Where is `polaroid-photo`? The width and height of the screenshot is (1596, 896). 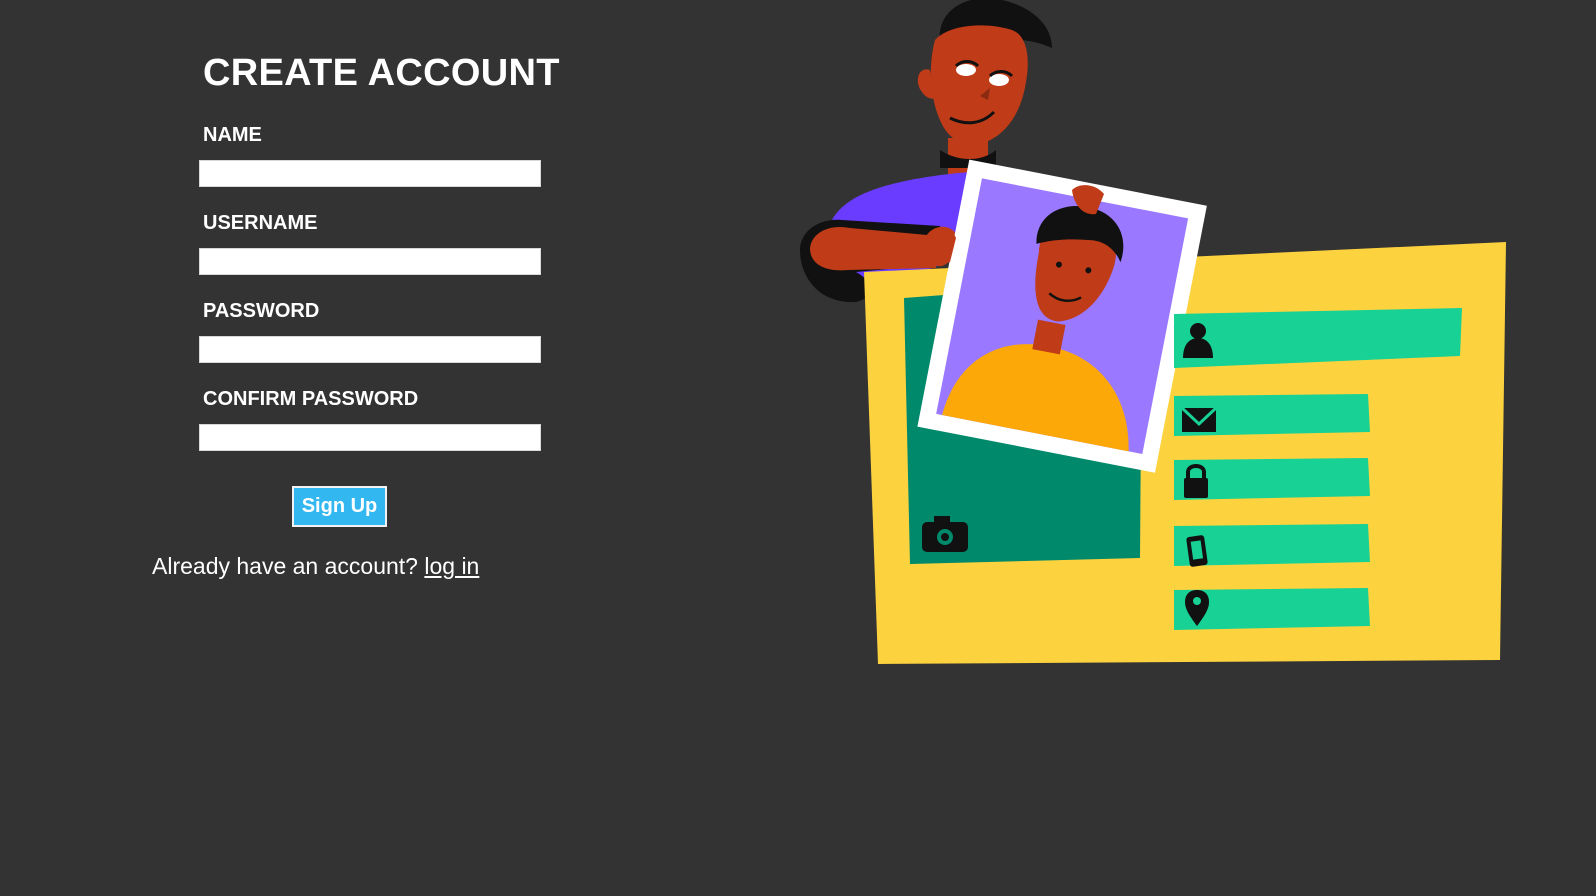 polaroid-photo is located at coordinates (1062, 316).